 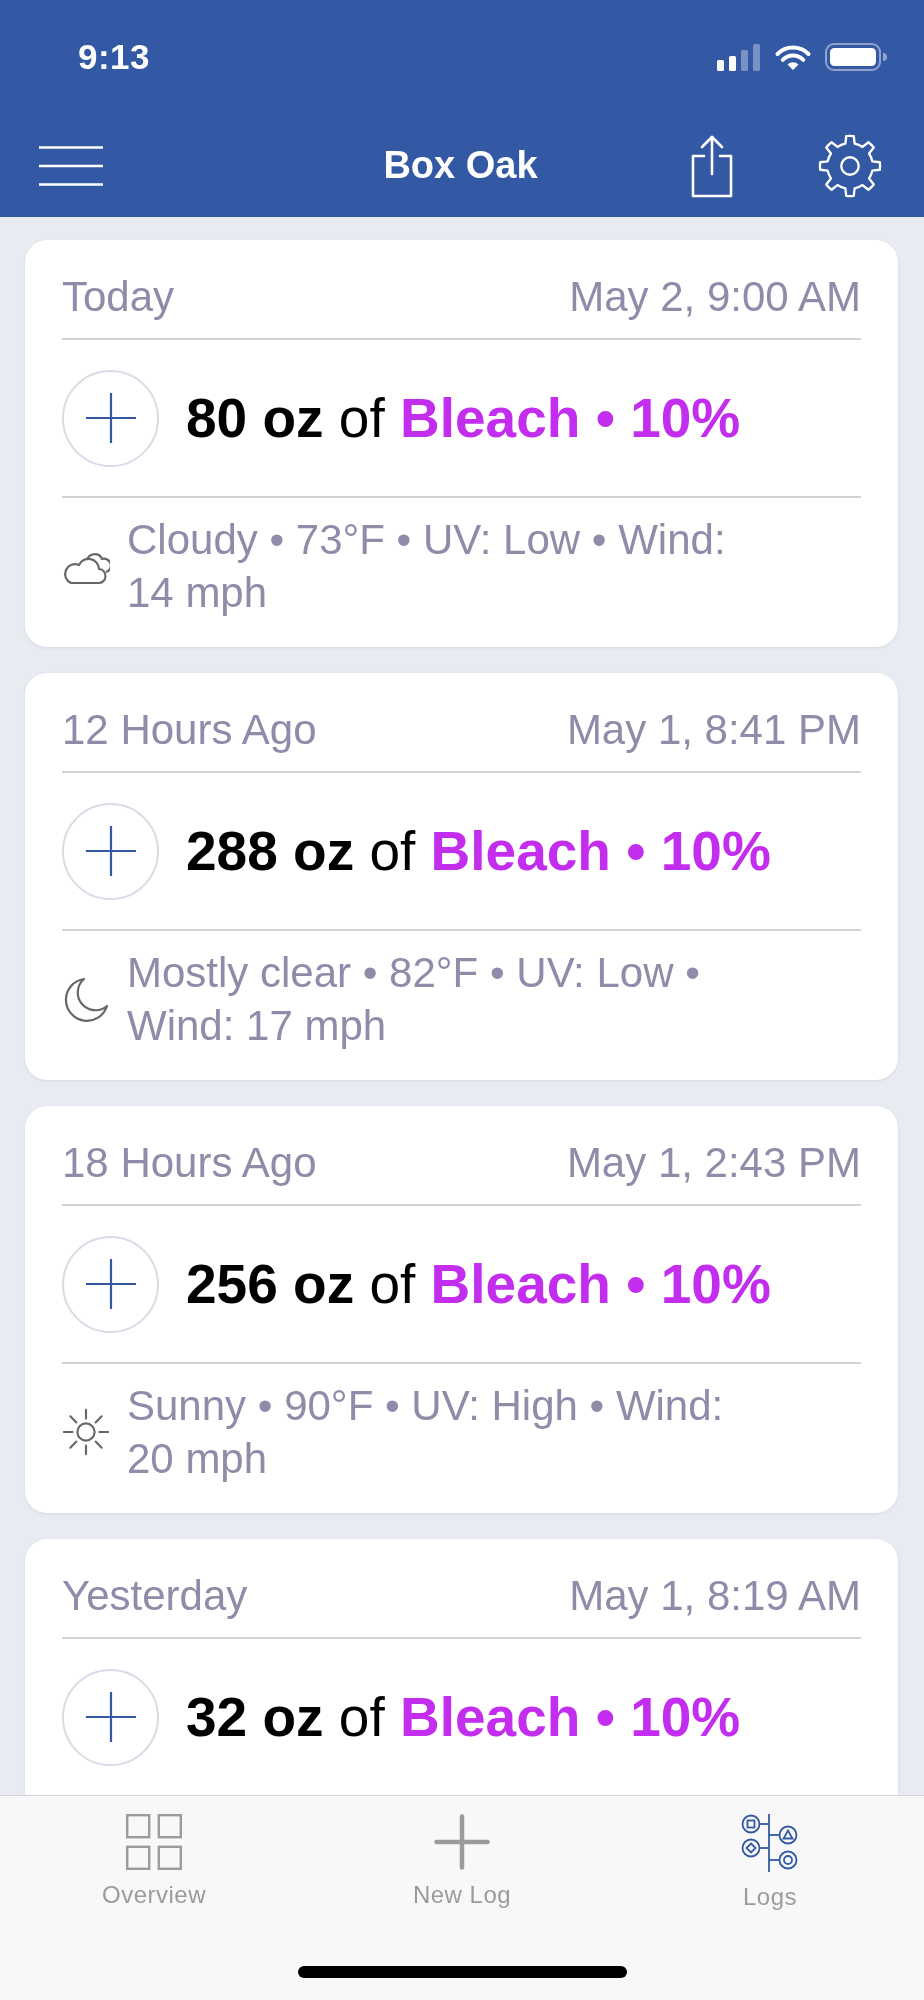 What do you see at coordinates (712, 165) in the screenshot?
I see `share-icon` at bounding box center [712, 165].